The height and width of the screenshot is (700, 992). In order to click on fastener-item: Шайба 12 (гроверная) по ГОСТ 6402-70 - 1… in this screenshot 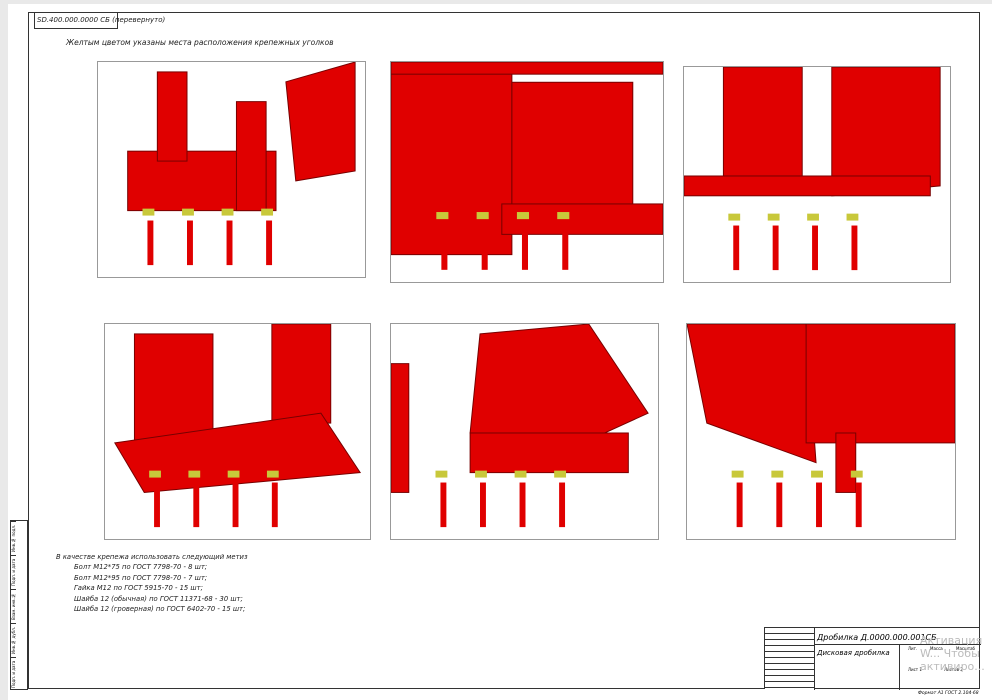, I will do `click(160, 609)`.